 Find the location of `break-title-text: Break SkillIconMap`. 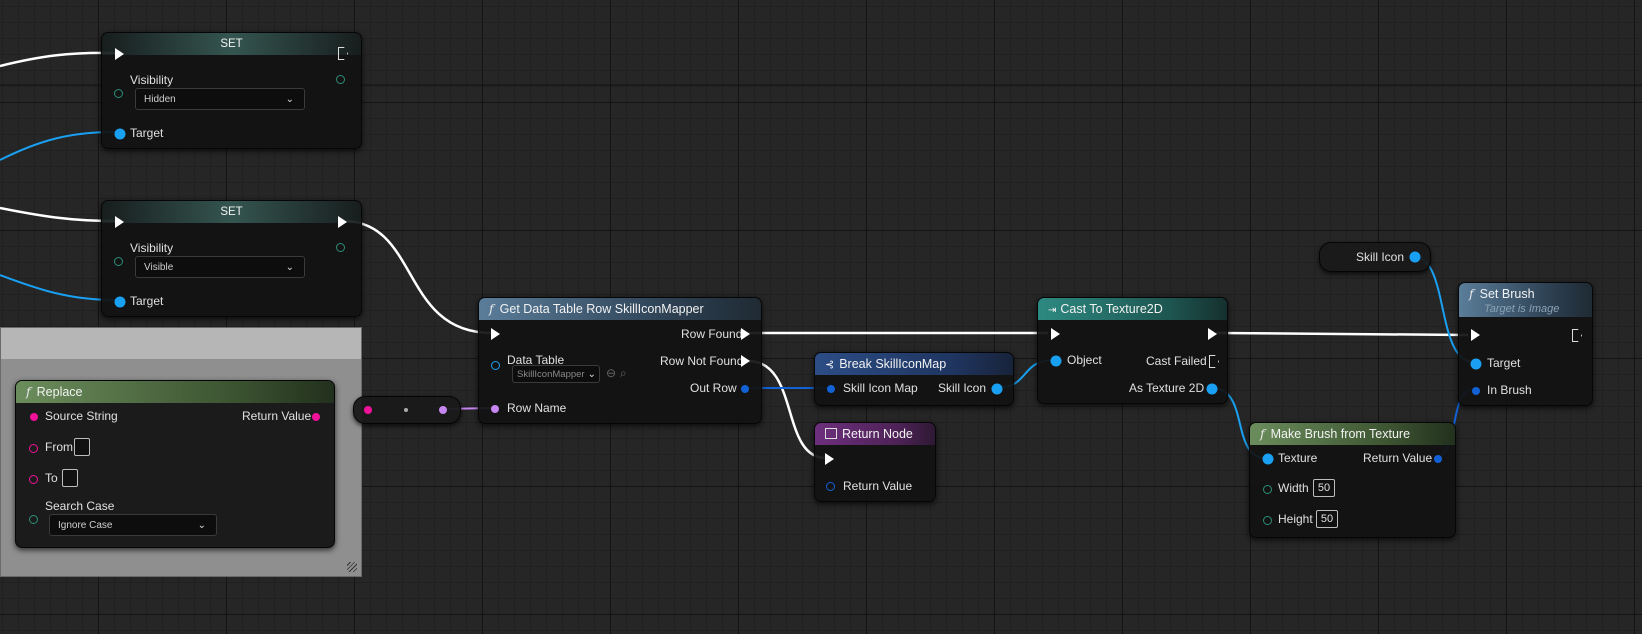

break-title-text: Break SkillIconMap is located at coordinates (893, 364).